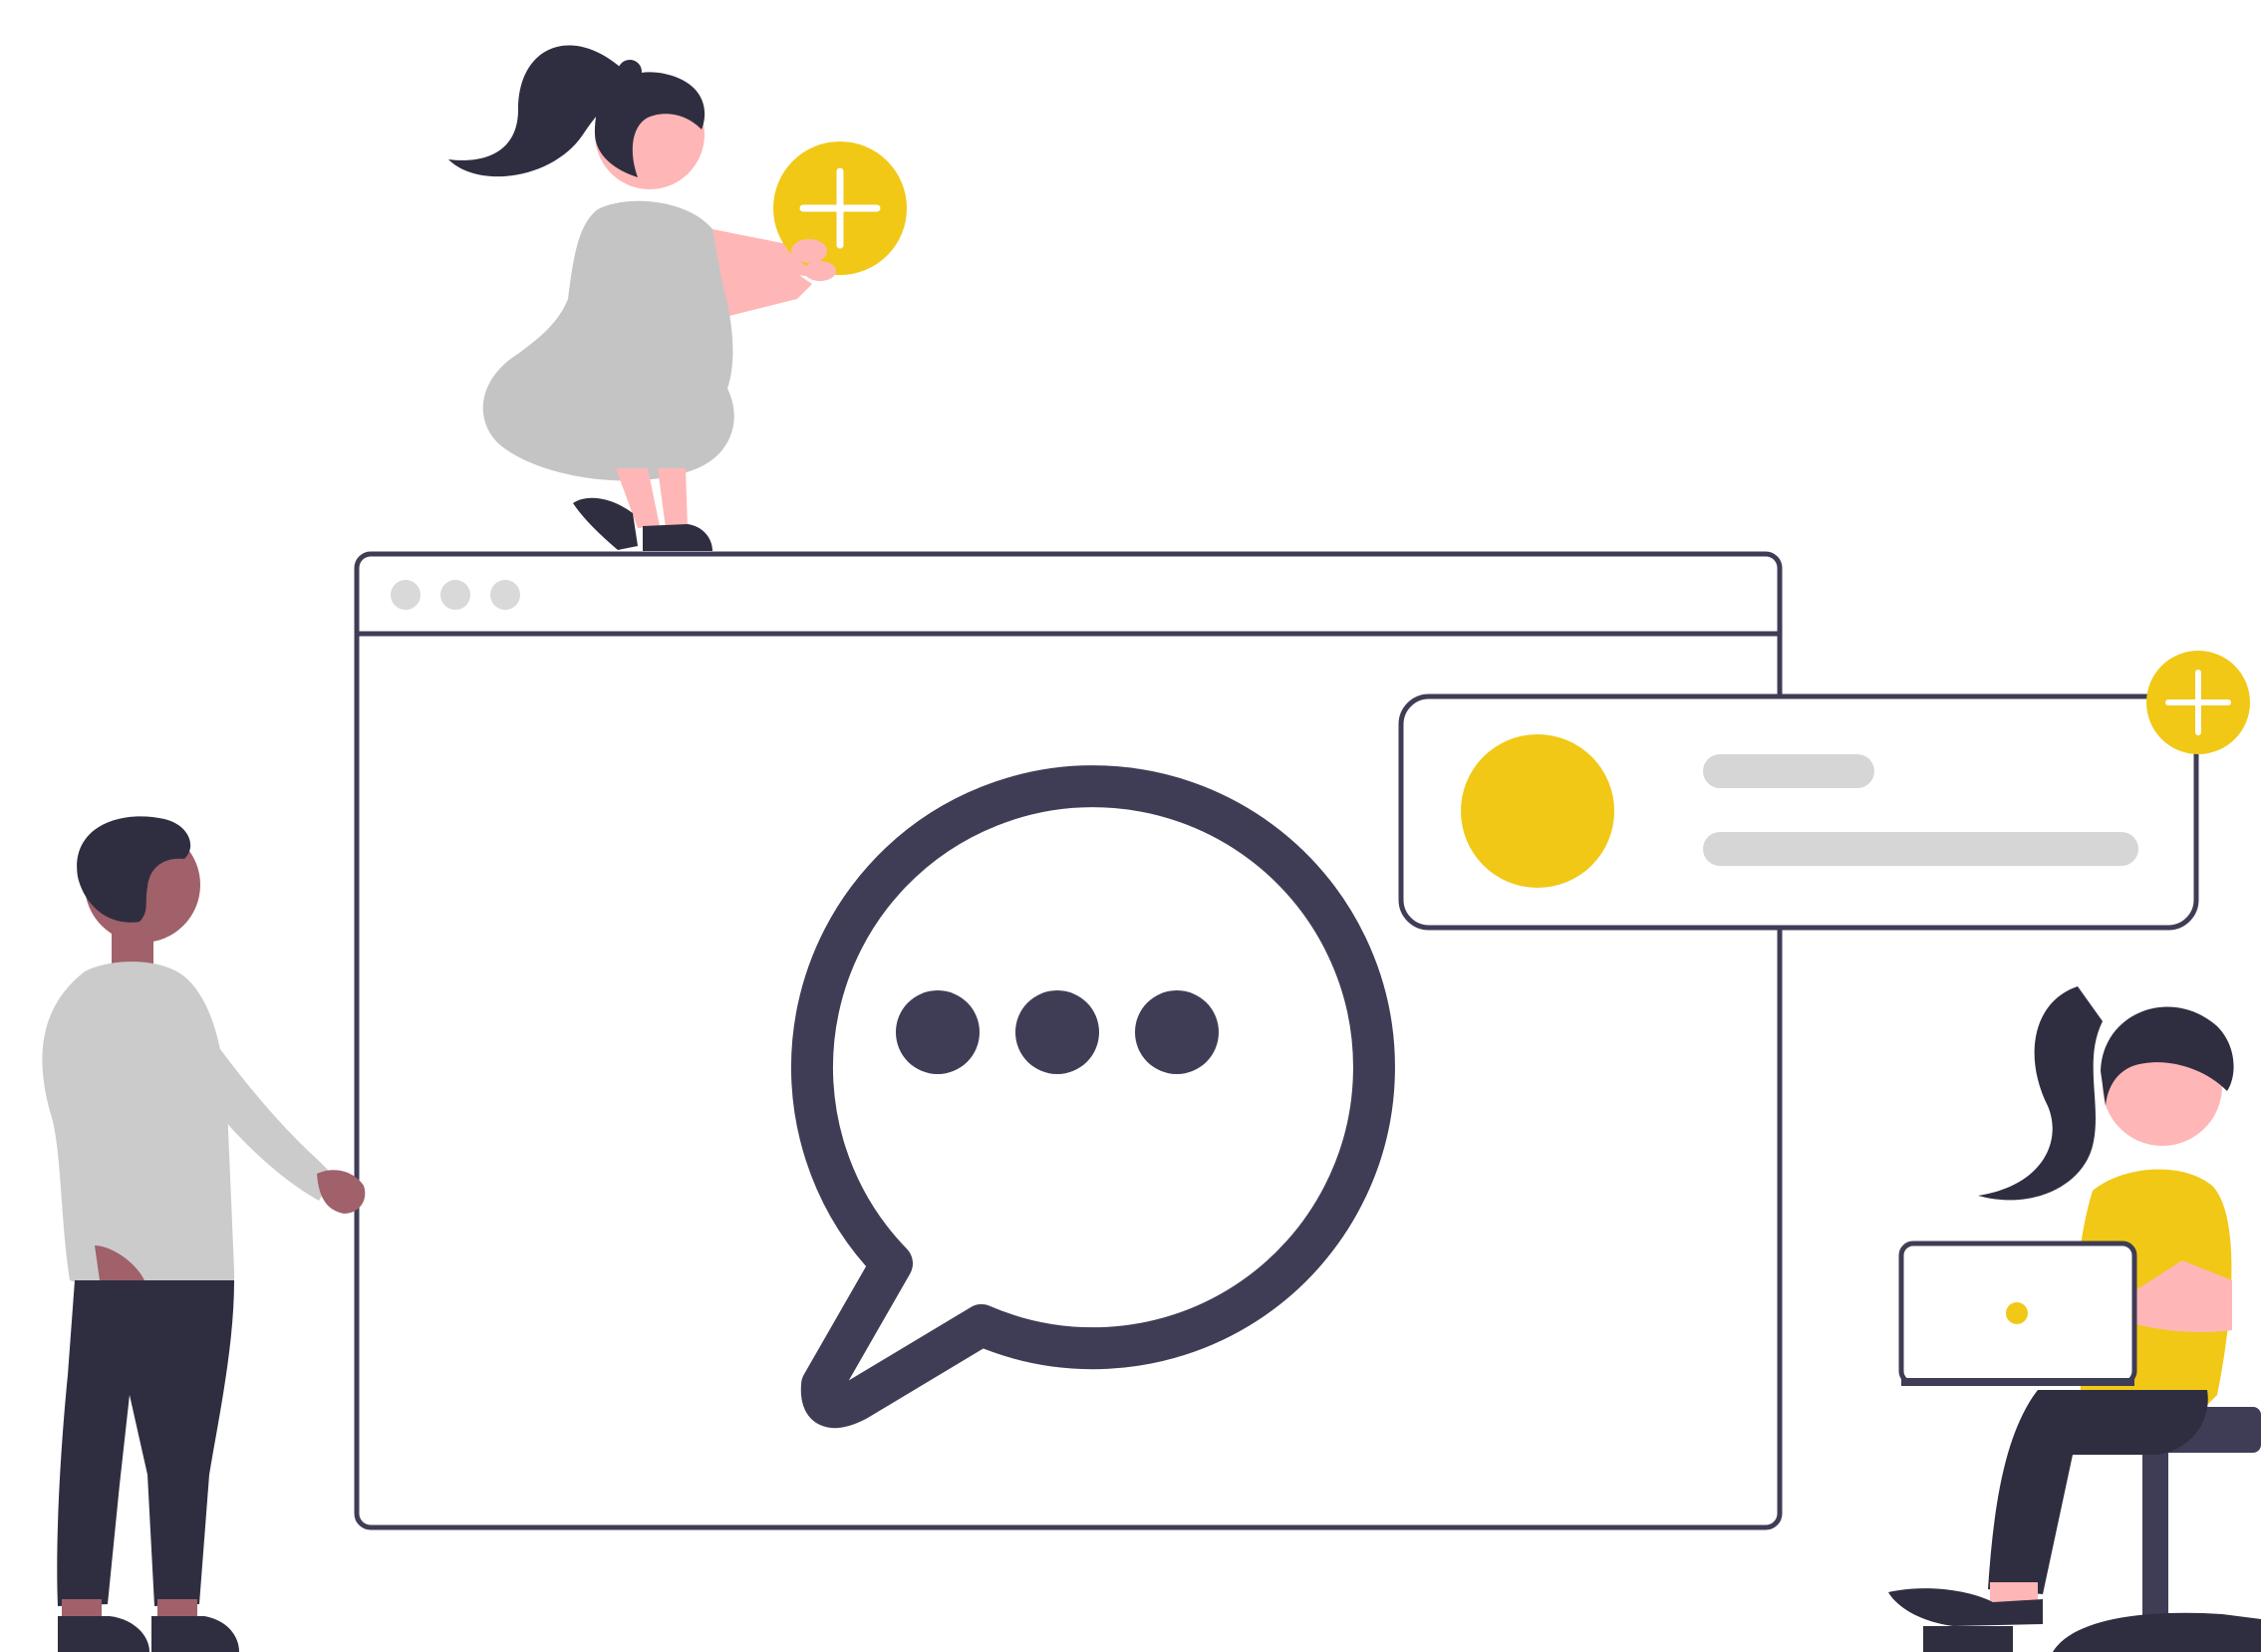 This screenshot has height=1652, width=2261. I want to click on placeholder-line-short, so click(1789, 771).